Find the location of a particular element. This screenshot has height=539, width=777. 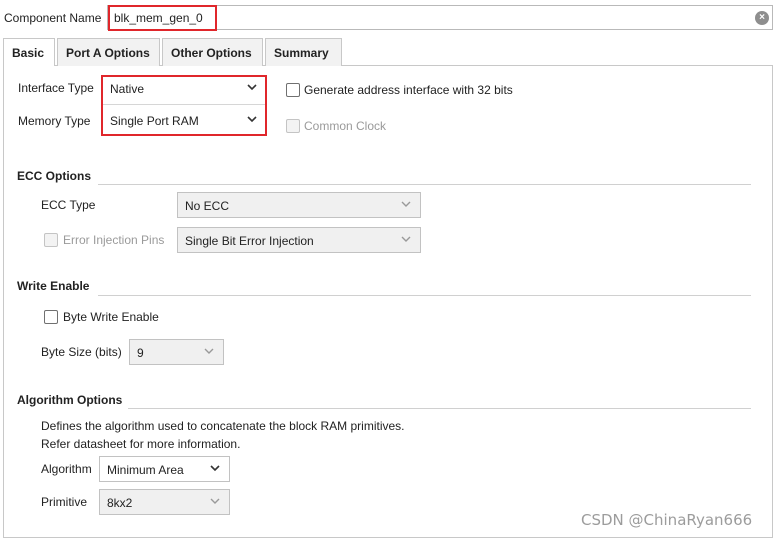

error-injection-checkbox is located at coordinates (51, 240).